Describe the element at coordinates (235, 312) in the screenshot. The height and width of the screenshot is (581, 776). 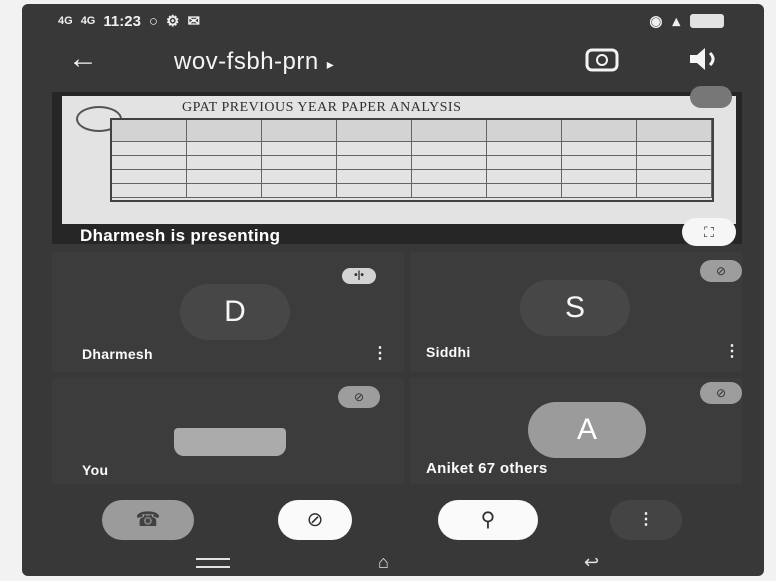
I see `avatar-dharmesh: D` at that location.